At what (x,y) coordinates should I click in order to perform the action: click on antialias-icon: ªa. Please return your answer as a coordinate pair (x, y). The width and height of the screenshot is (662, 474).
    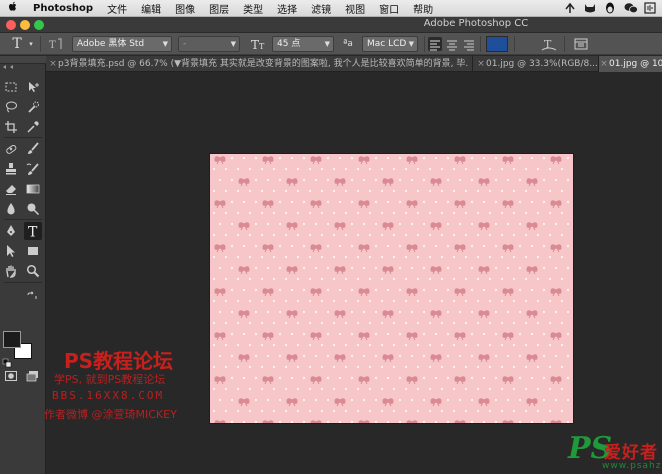
    Looking at the image, I should click on (348, 44).